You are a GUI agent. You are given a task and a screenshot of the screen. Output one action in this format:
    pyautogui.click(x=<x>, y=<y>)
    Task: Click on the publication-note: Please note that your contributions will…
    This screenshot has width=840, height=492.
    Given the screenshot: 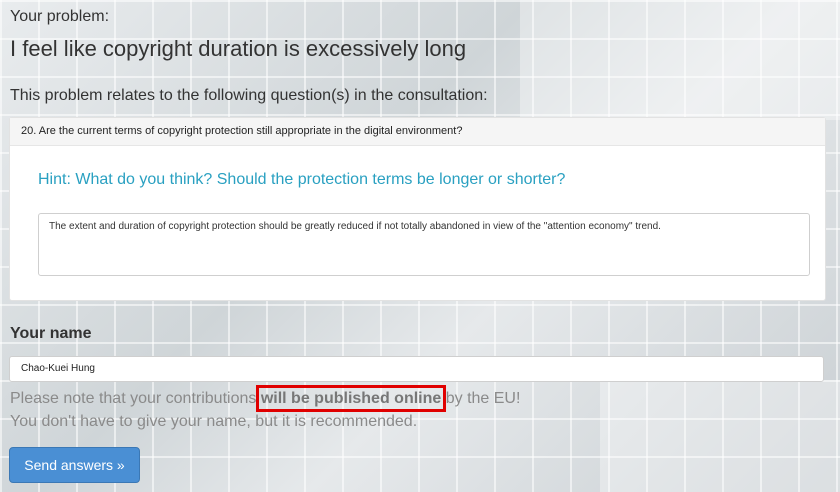 What is the action you would take?
    pyautogui.click(x=265, y=398)
    